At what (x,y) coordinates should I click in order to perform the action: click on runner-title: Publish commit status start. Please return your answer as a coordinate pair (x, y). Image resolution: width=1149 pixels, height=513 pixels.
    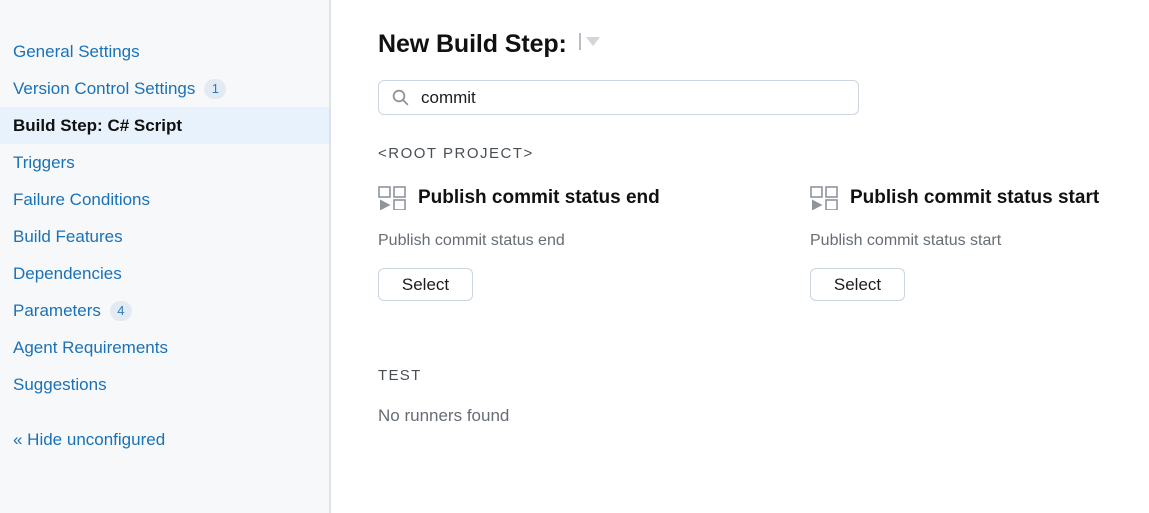
    Looking at the image, I should click on (975, 197).